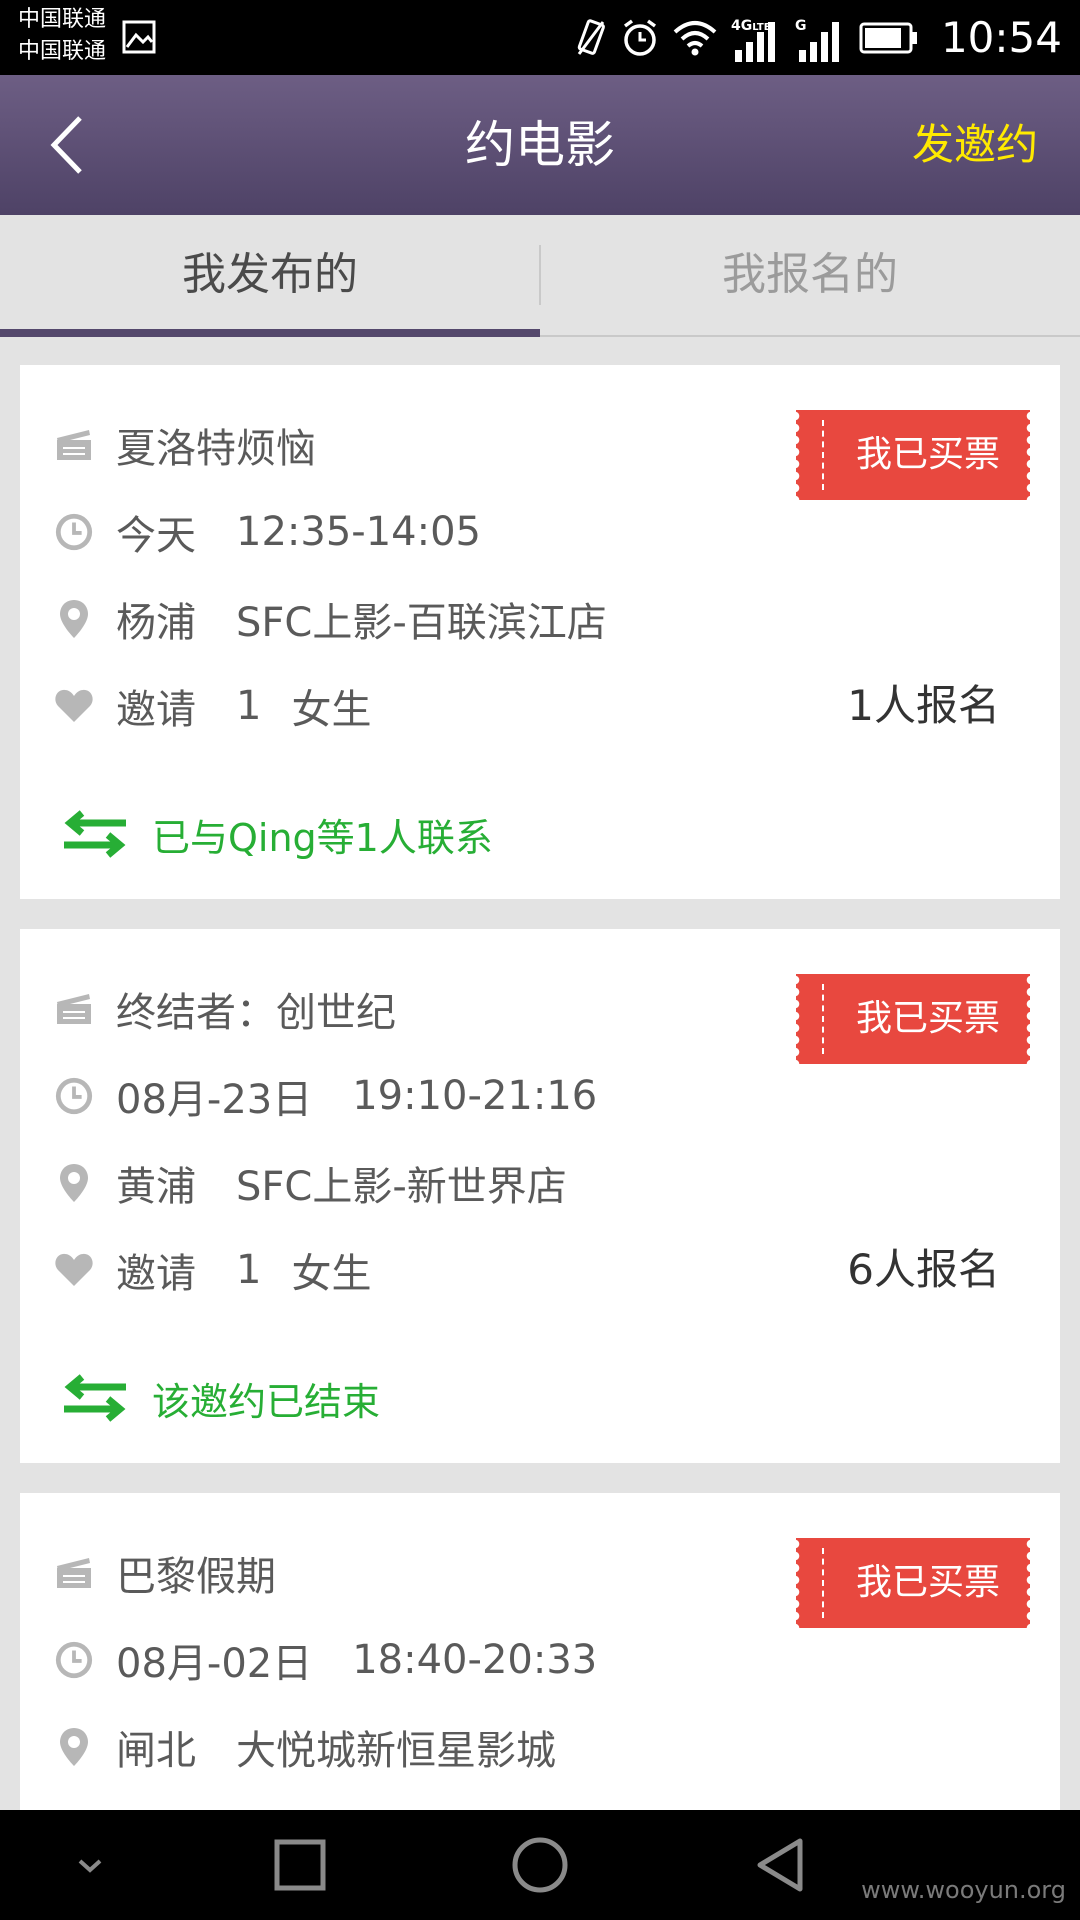  I want to click on gallery-icon, so click(139, 37).